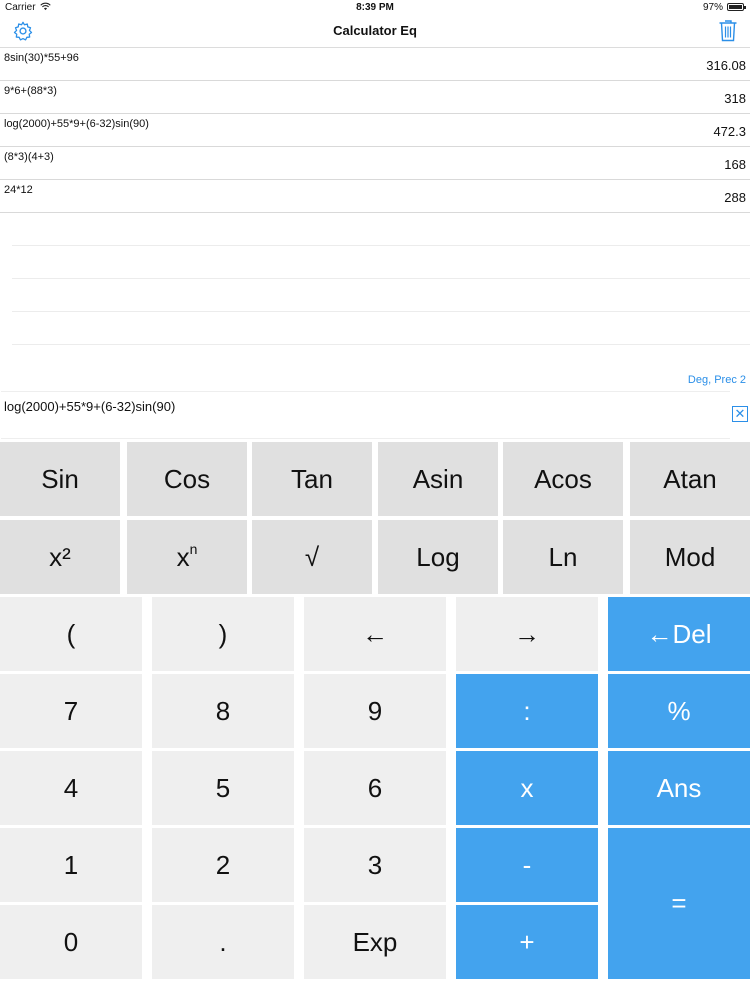 Image resolution: width=750 pixels, height=1000 pixels. I want to click on power-base: x, so click(183, 556).